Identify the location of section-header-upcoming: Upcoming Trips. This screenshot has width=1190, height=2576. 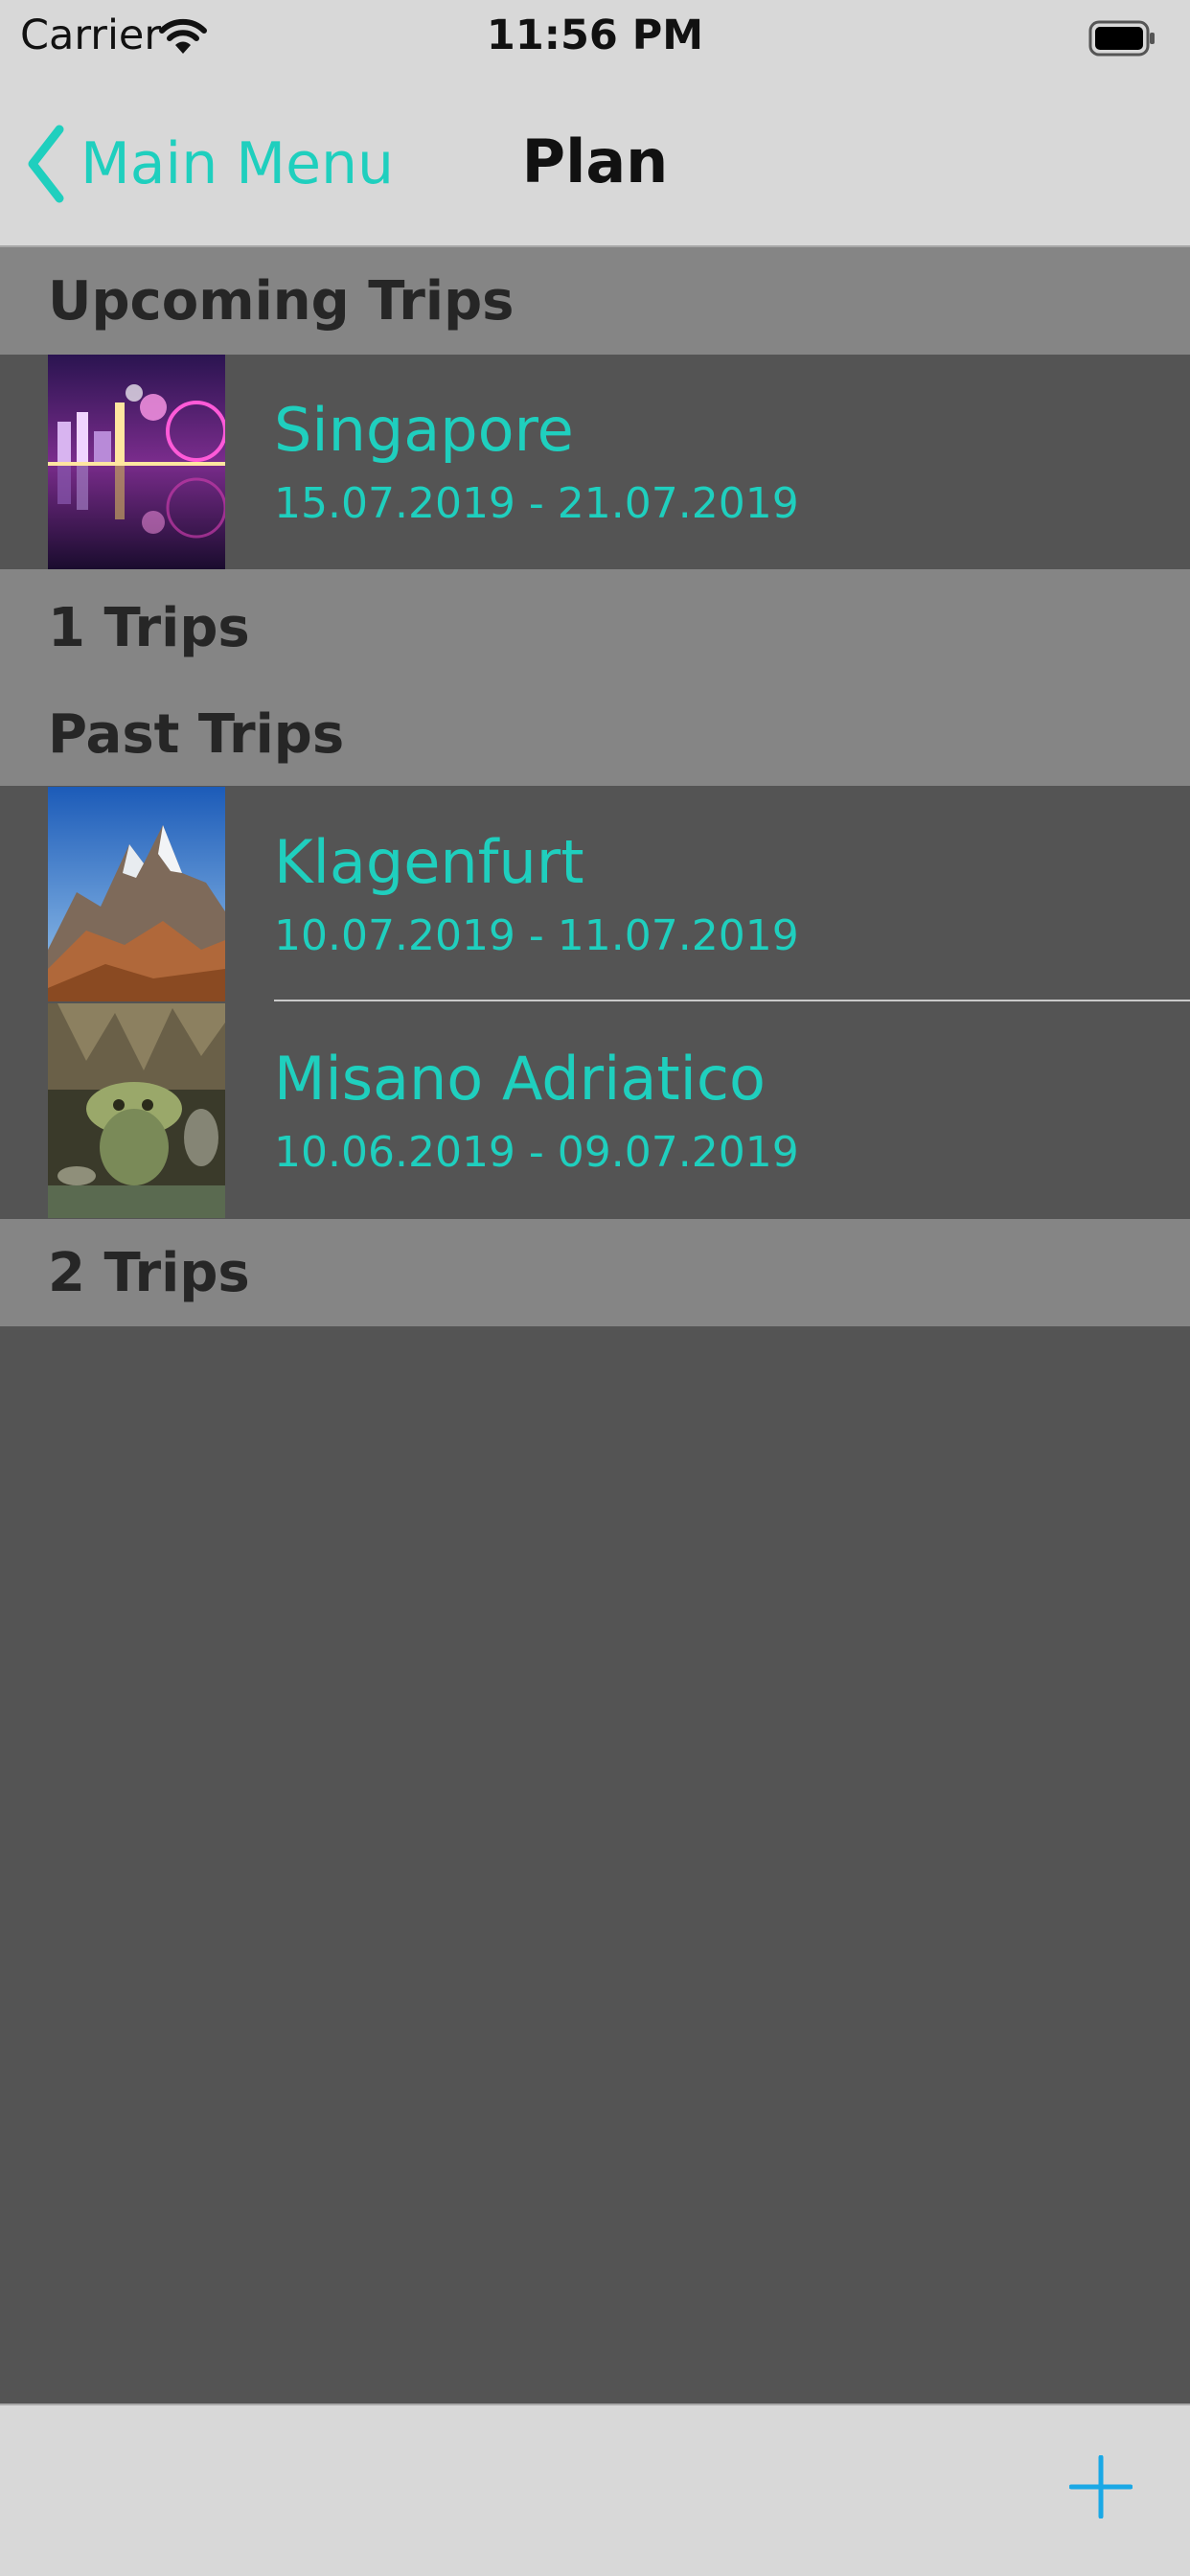
(595, 301).